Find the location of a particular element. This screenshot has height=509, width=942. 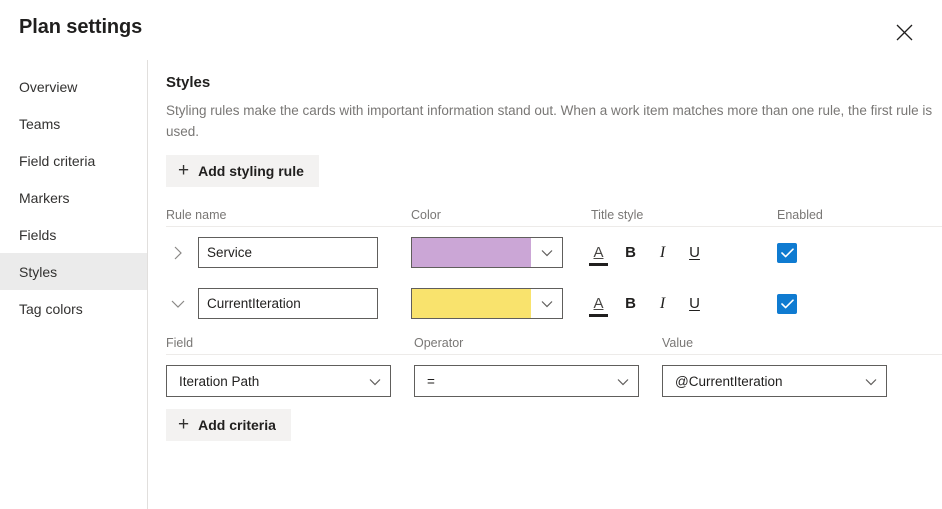

add-criteria-label: Add criteria is located at coordinates (237, 425).